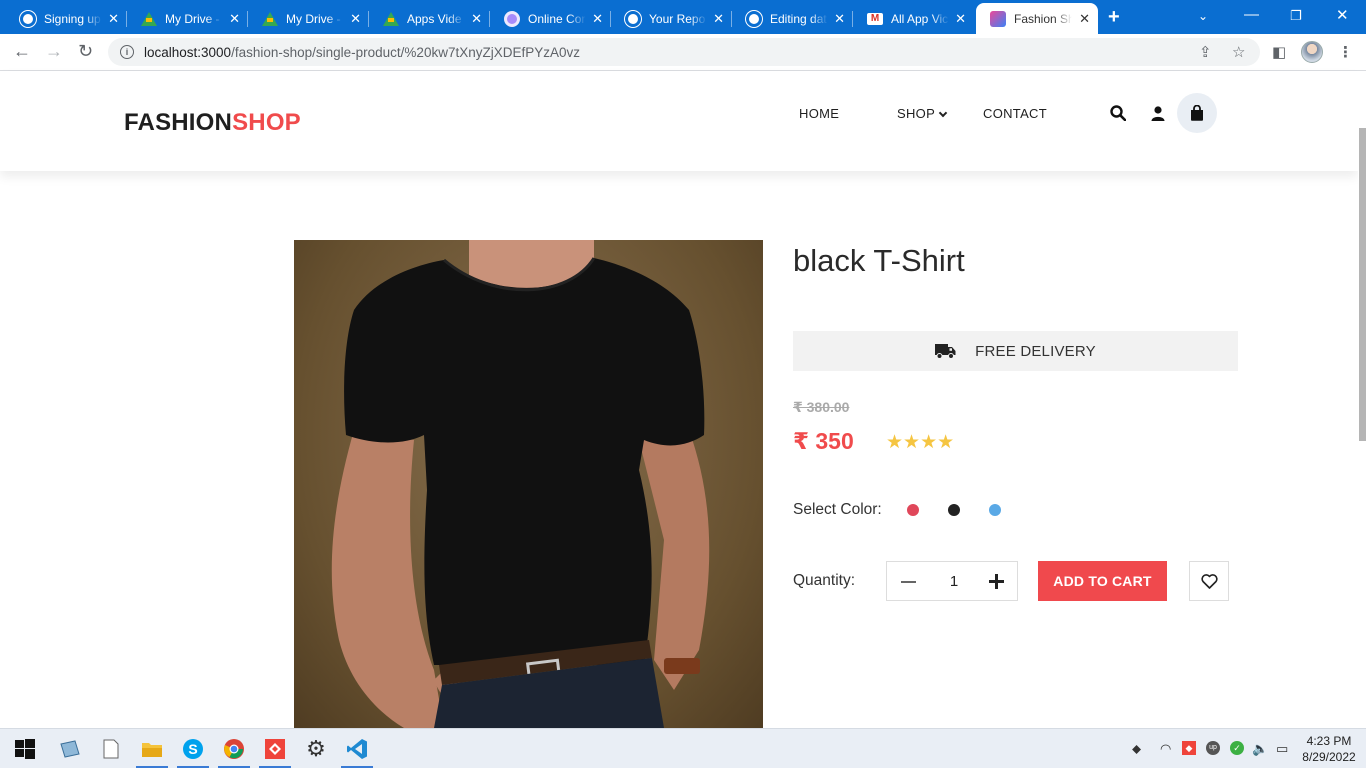  What do you see at coordinates (512, 18) in the screenshot?
I see `circle-app-icon` at bounding box center [512, 18].